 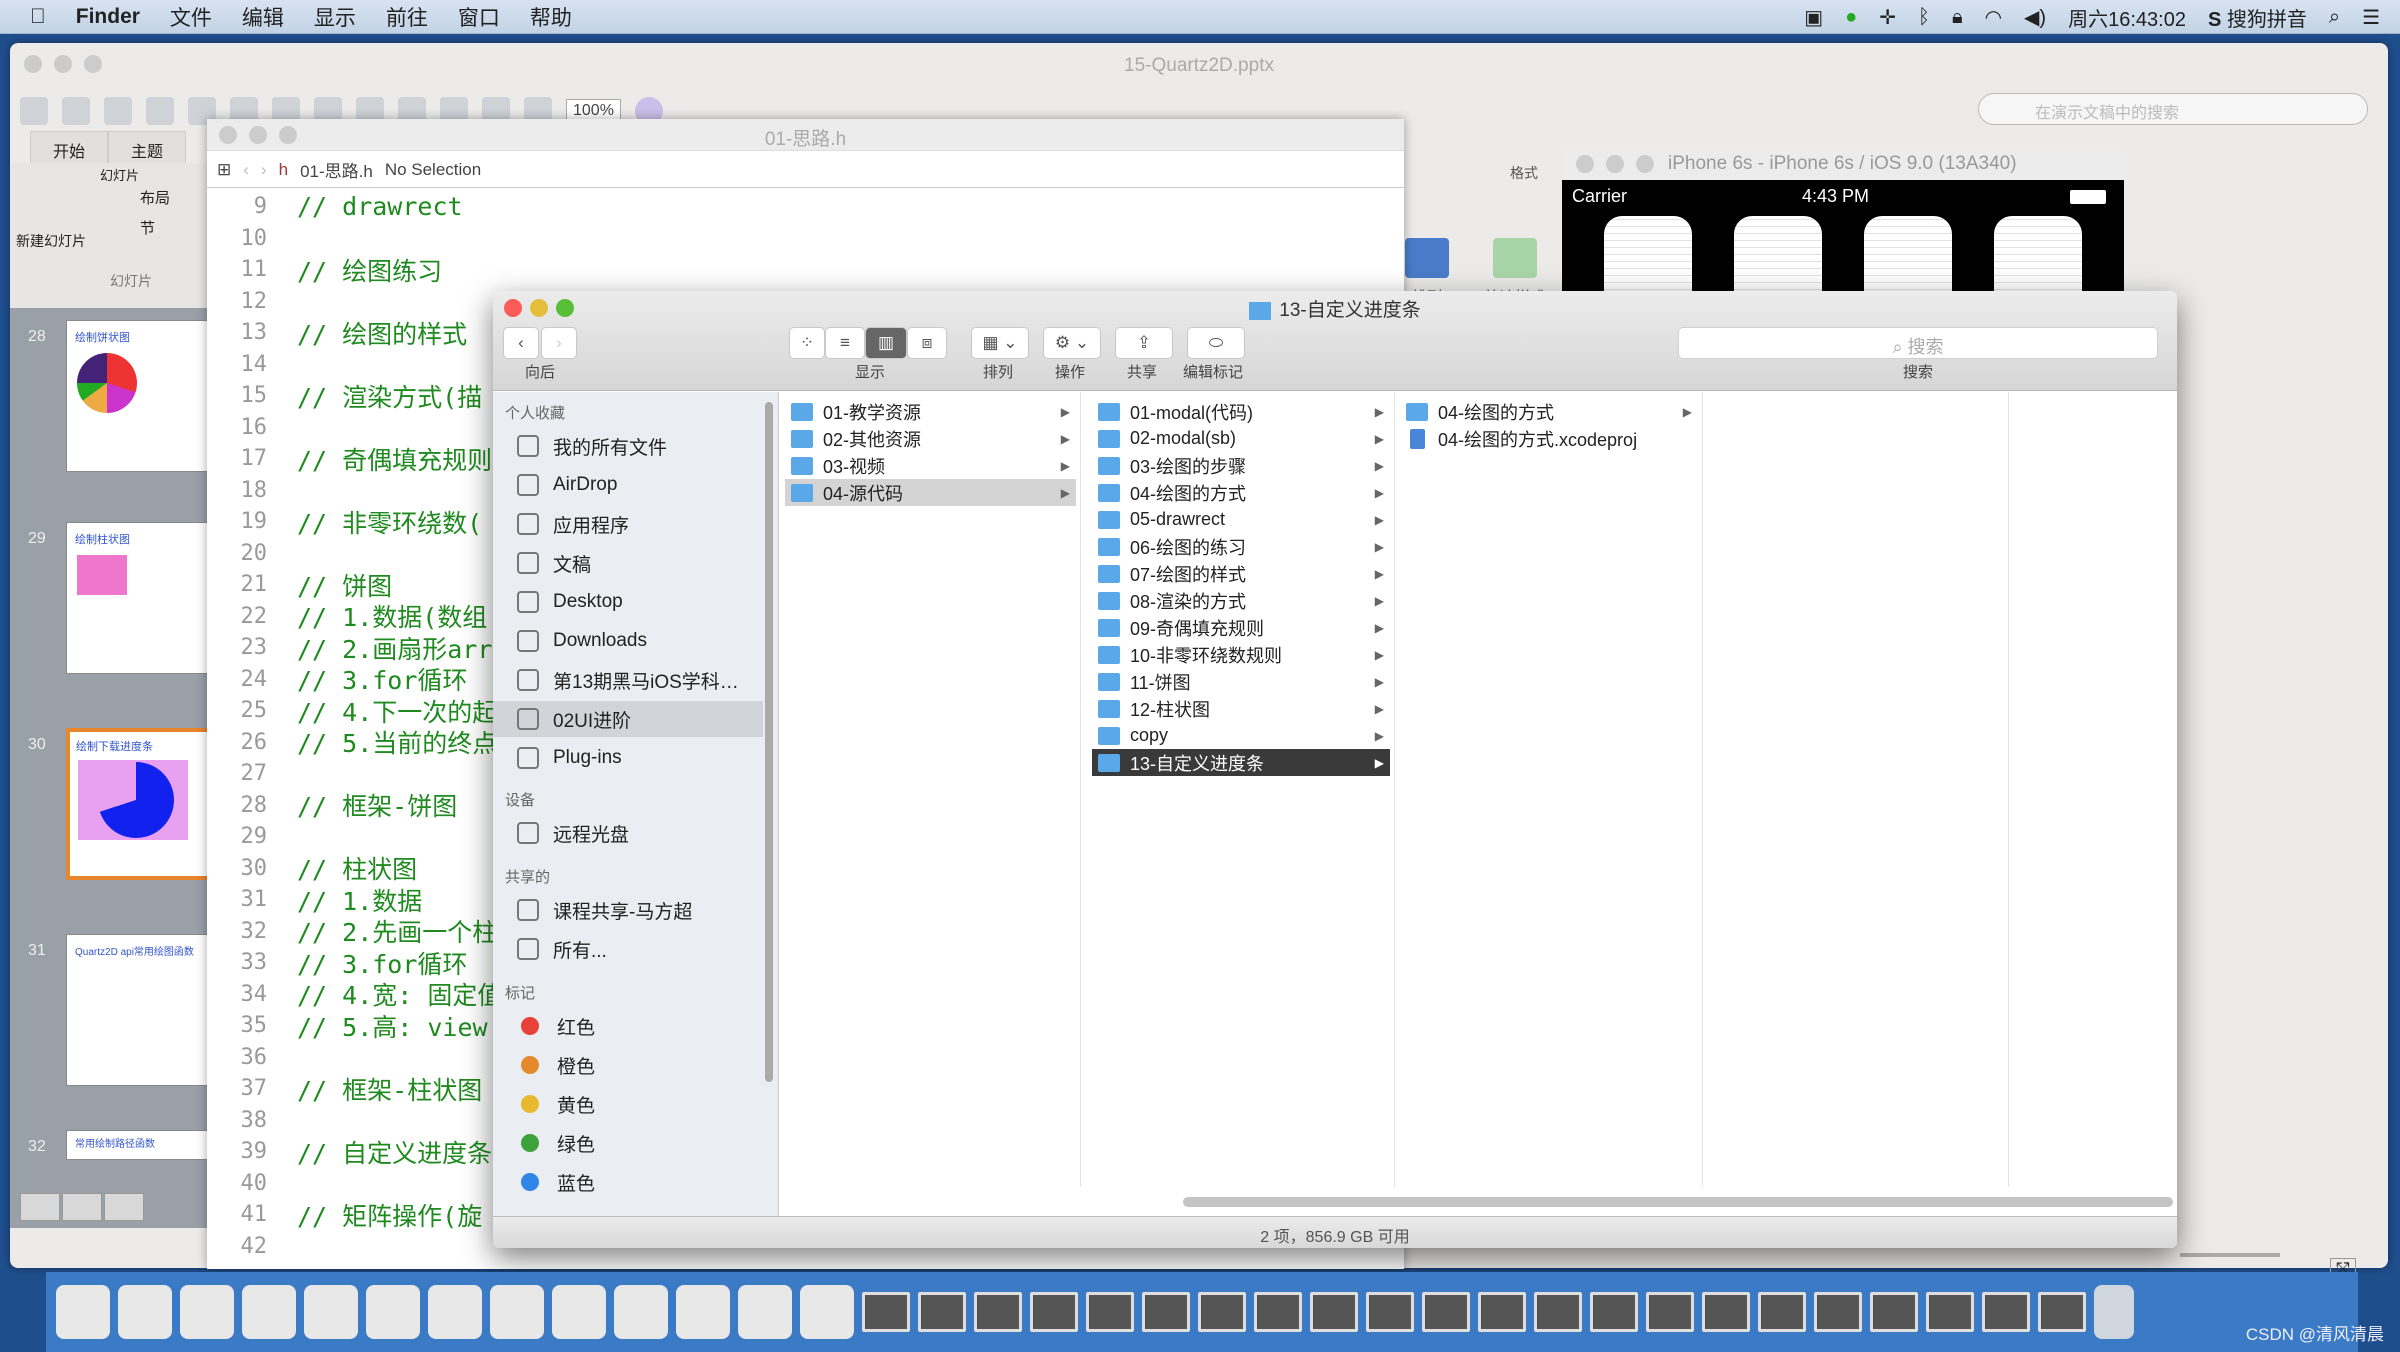 What do you see at coordinates (155, 197) in the screenshot?
I see `layout-button: 布局` at bounding box center [155, 197].